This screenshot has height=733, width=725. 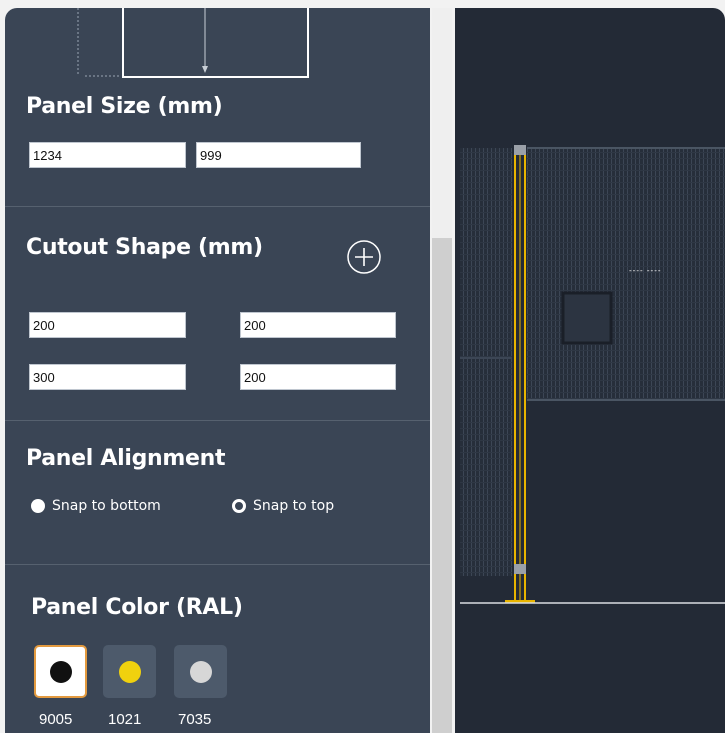 What do you see at coordinates (38, 506) in the screenshot?
I see `radio-selected-icon` at bounding box center [38, 506].